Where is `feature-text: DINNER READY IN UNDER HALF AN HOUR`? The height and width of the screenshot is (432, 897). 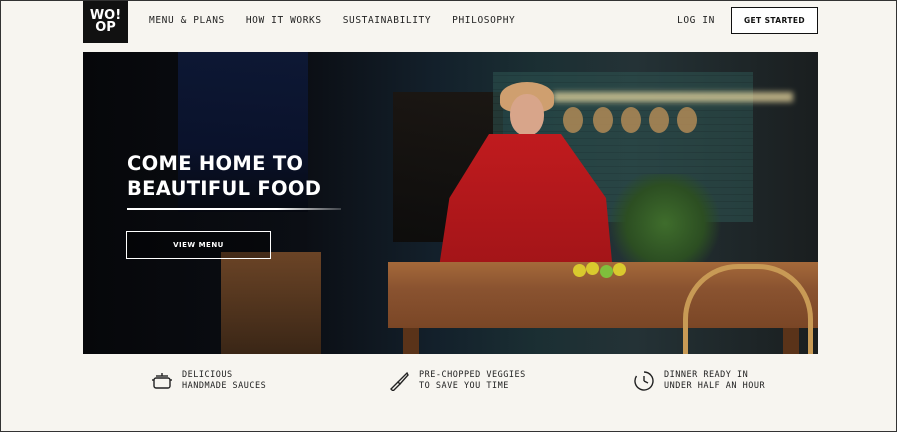
feature-text: DINNER READY IN UNDER HALF AN HOUR is located at coordinates (715, 380).